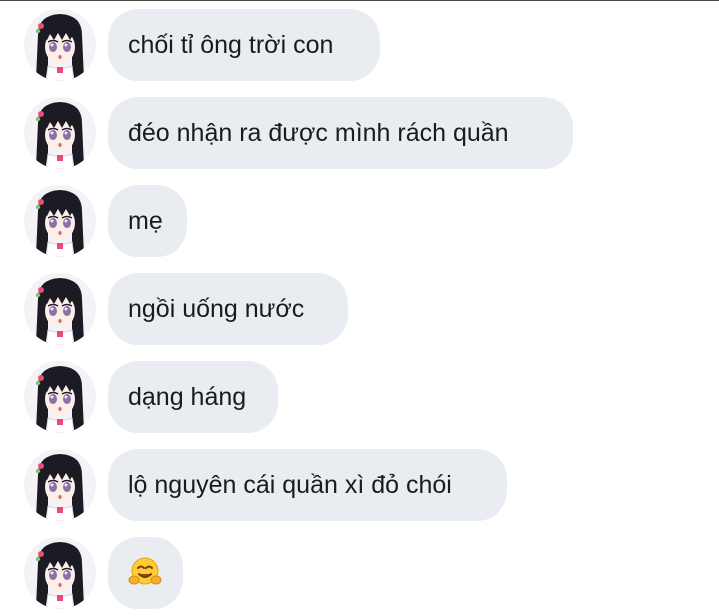 The height and width of the screenshot is (616, 719). I want to click on message-bubble: lộ nguyên cái quần xì đỏ chói, so click(307, 485).